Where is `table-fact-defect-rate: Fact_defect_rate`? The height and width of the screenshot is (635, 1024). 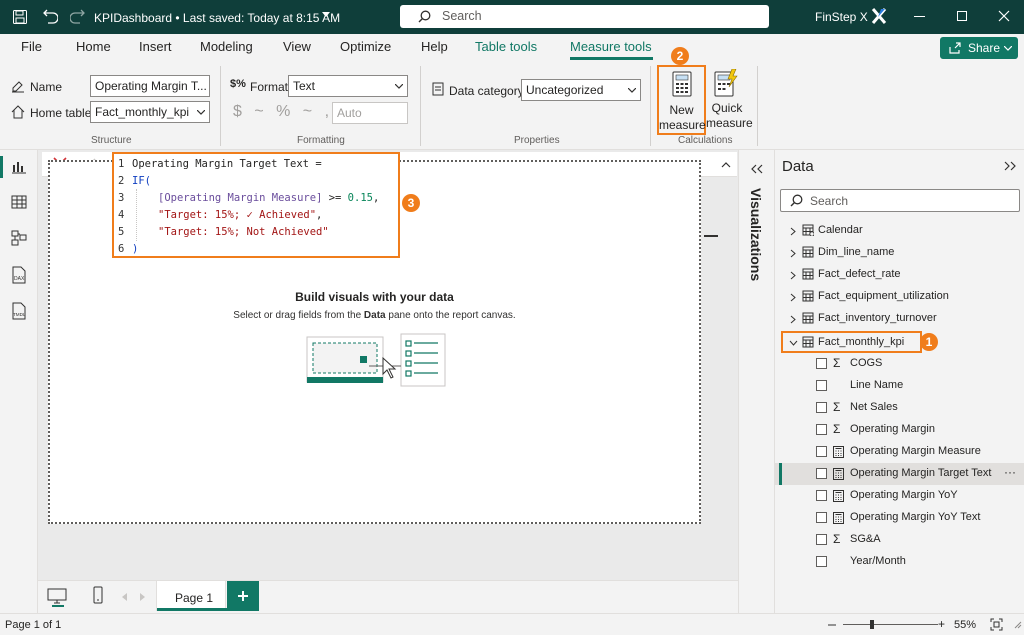
table-fact-defect-rate: Fact_defect_rate is located at coordinates (899, 275).